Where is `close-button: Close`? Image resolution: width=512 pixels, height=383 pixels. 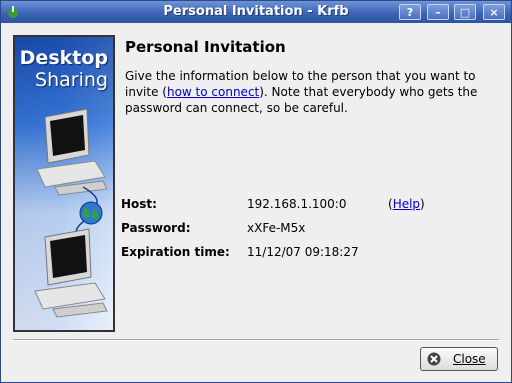 close-button: Close is located at coordinates (459, 359).